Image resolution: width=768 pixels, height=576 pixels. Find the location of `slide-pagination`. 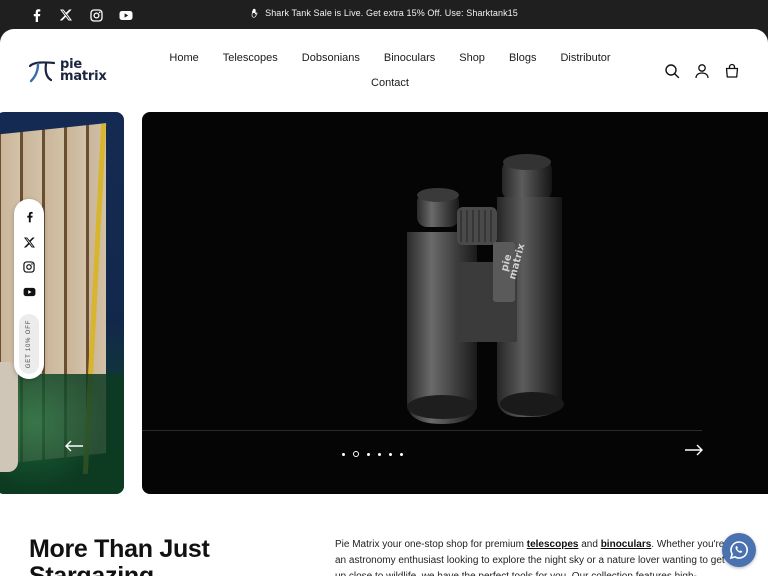

slide-pagination is located at coordinates (372, 454).